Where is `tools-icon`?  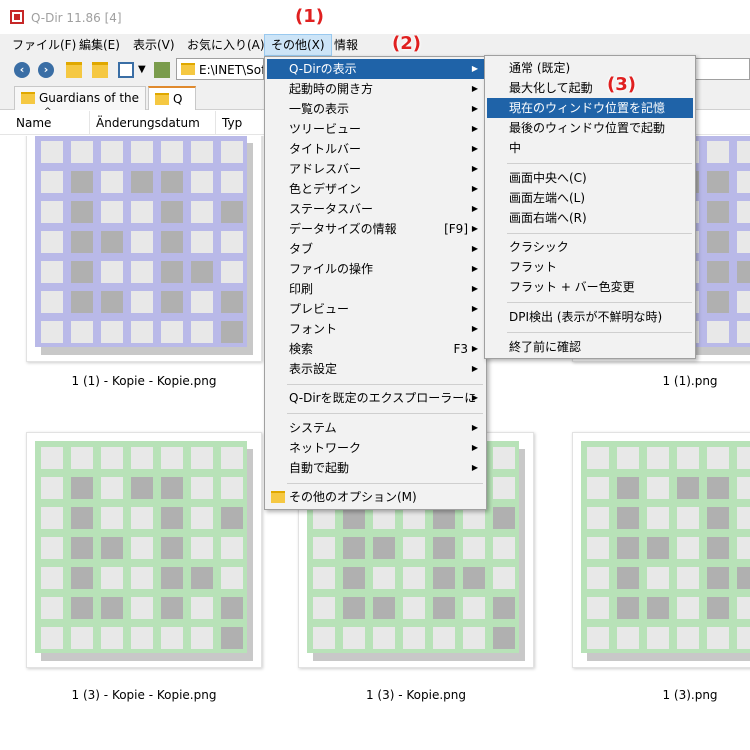
tools-icon is located at coordinates (162, 70).